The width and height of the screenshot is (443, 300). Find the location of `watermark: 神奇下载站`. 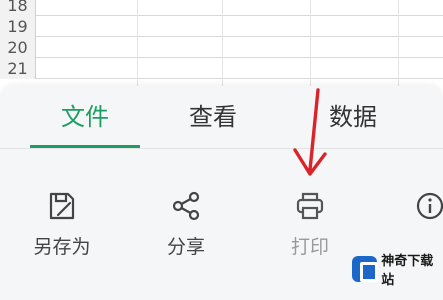

watermark: 神奇下载站 is located at coordinates (396, 271).